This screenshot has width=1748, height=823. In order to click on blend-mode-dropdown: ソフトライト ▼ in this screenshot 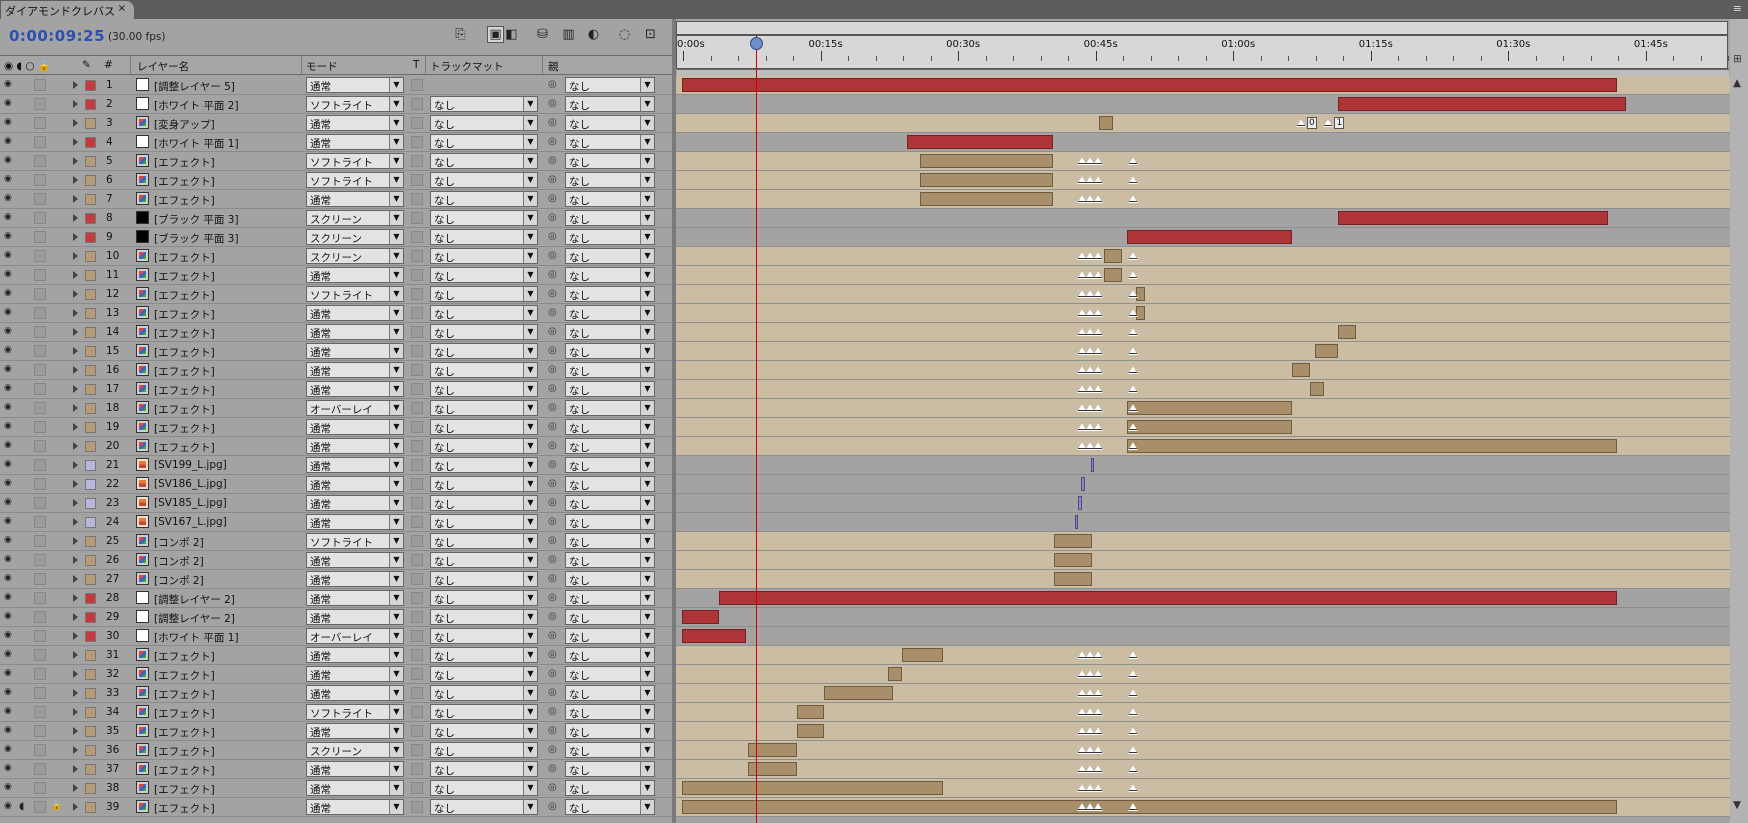, I will do `click(355, 161)`.